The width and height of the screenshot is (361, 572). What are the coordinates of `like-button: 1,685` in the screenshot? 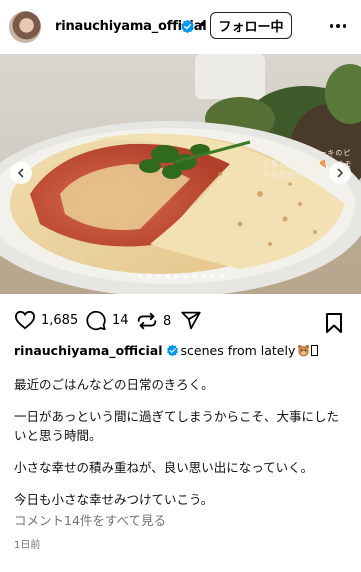 It's located at (46, 320).